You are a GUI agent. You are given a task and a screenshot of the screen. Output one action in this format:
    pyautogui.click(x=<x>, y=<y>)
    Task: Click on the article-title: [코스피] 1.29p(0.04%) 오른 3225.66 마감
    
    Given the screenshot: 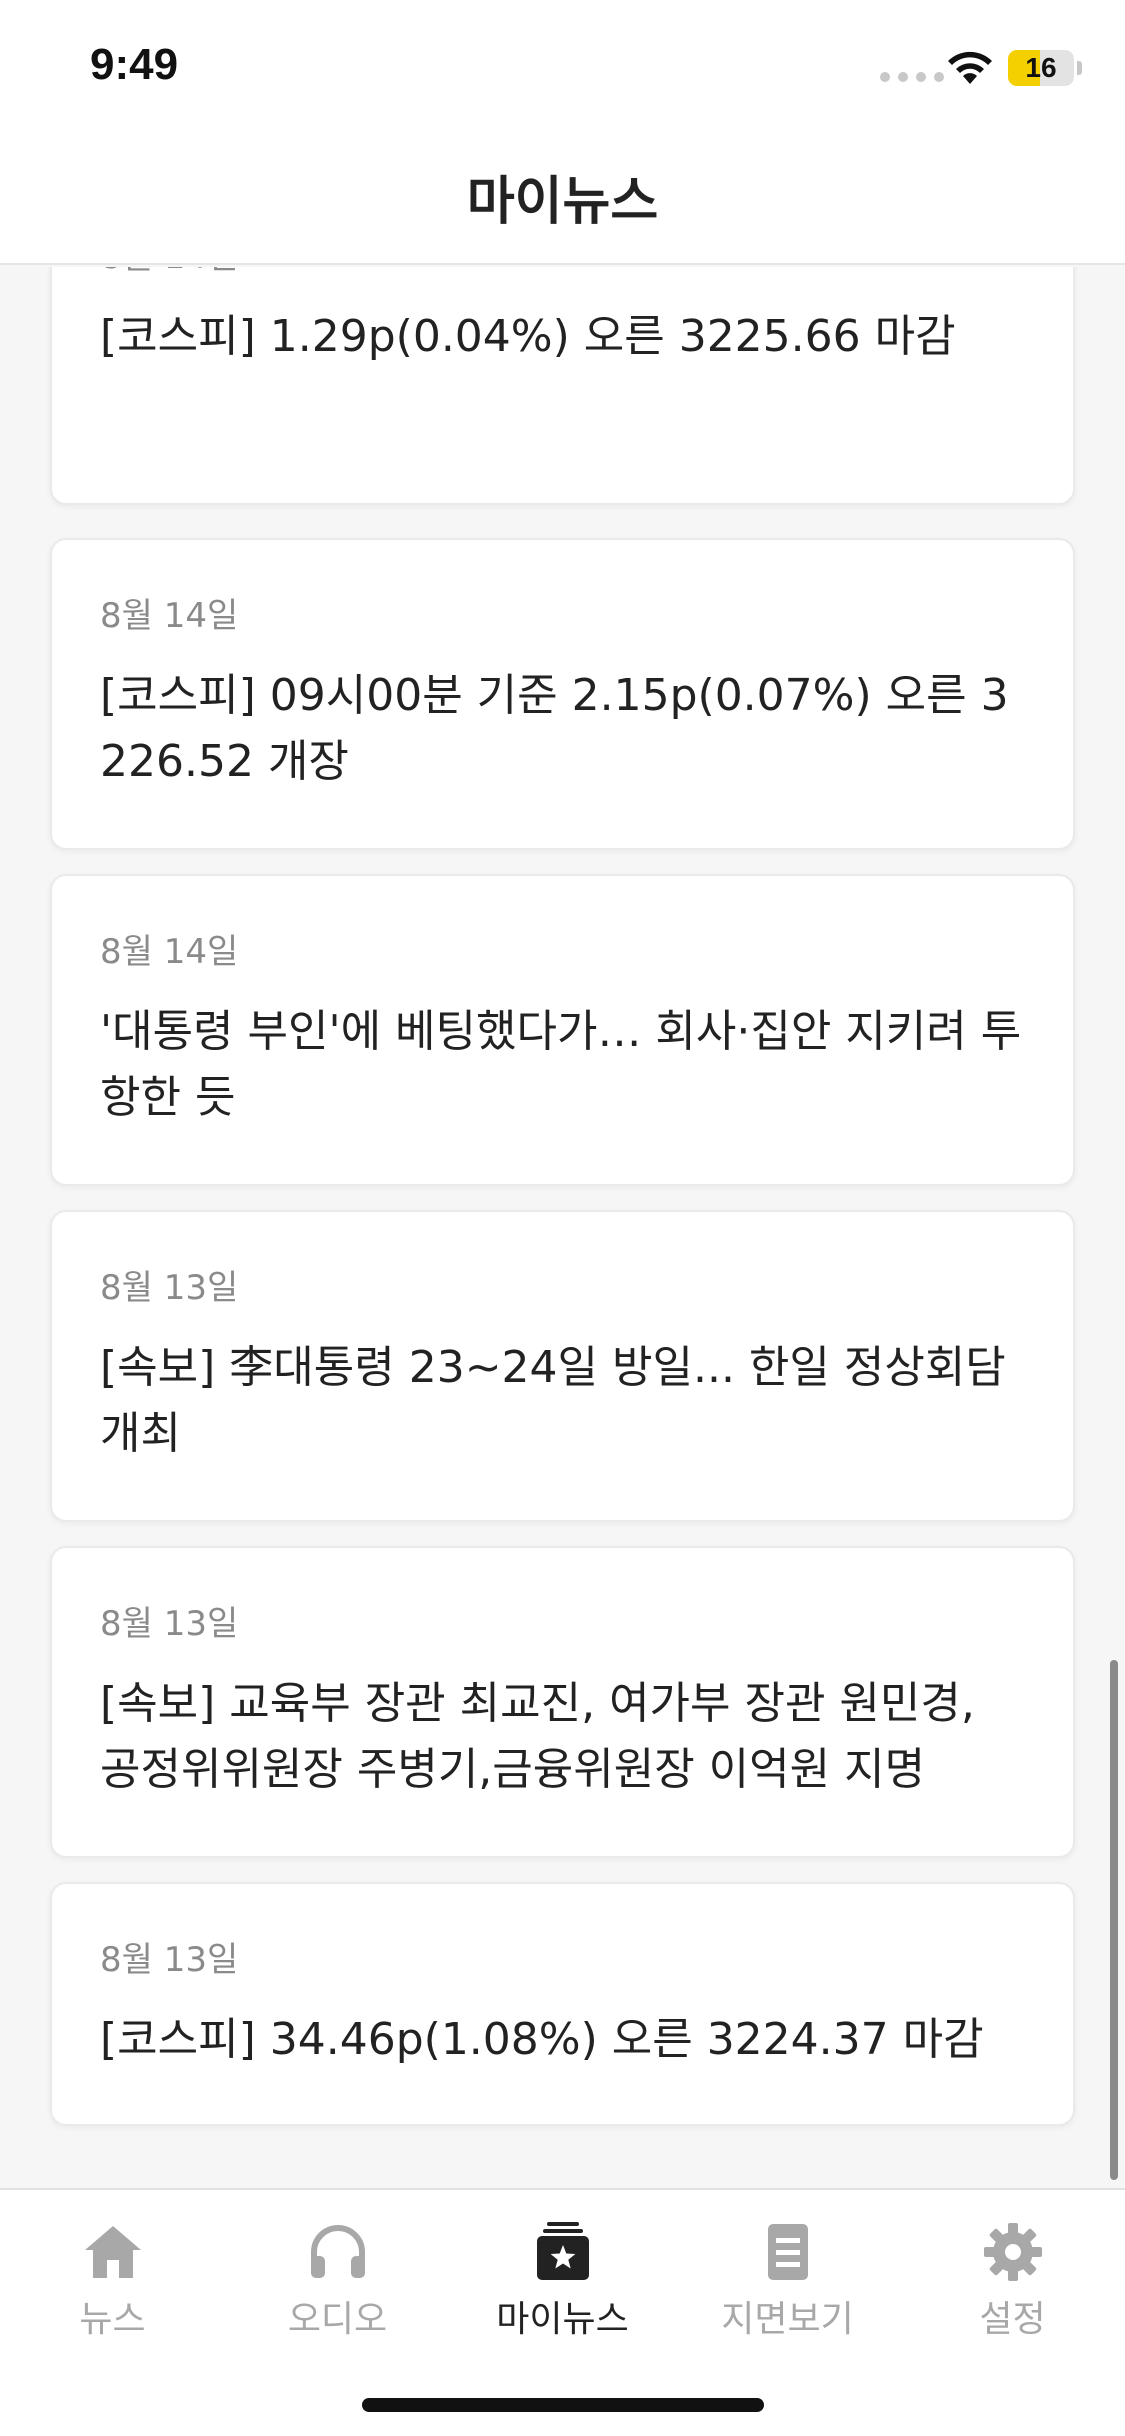 What is the action you would take?
    pyautogui.click(x=528, y=336)
    